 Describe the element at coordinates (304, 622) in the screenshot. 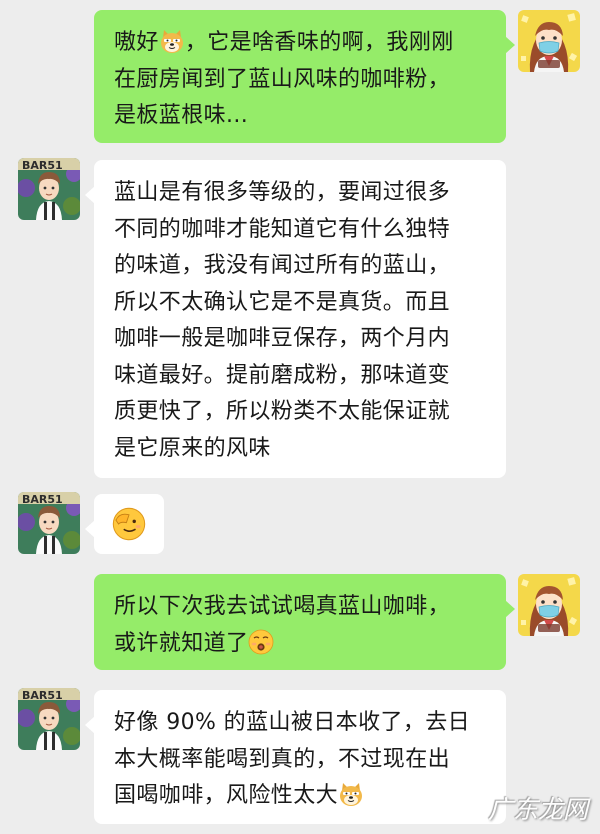

I see `message-bubble: 所以下次我去试试喝真蓝山咖啡， 或许就知道了` at that location.